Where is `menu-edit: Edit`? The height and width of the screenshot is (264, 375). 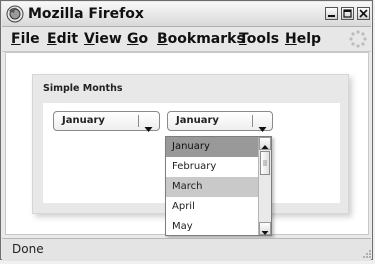
menu-edit: Edit is located at coordinates (62, 39).